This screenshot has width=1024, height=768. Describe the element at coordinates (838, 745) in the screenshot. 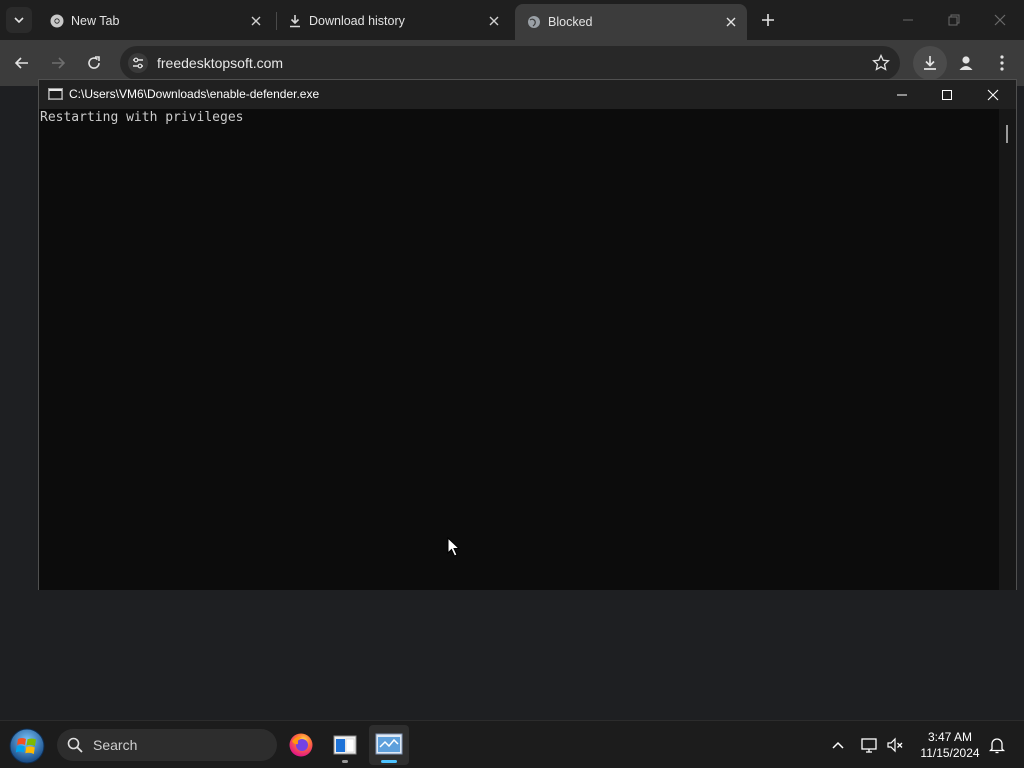

I see `chevron-up-icon` at that location.